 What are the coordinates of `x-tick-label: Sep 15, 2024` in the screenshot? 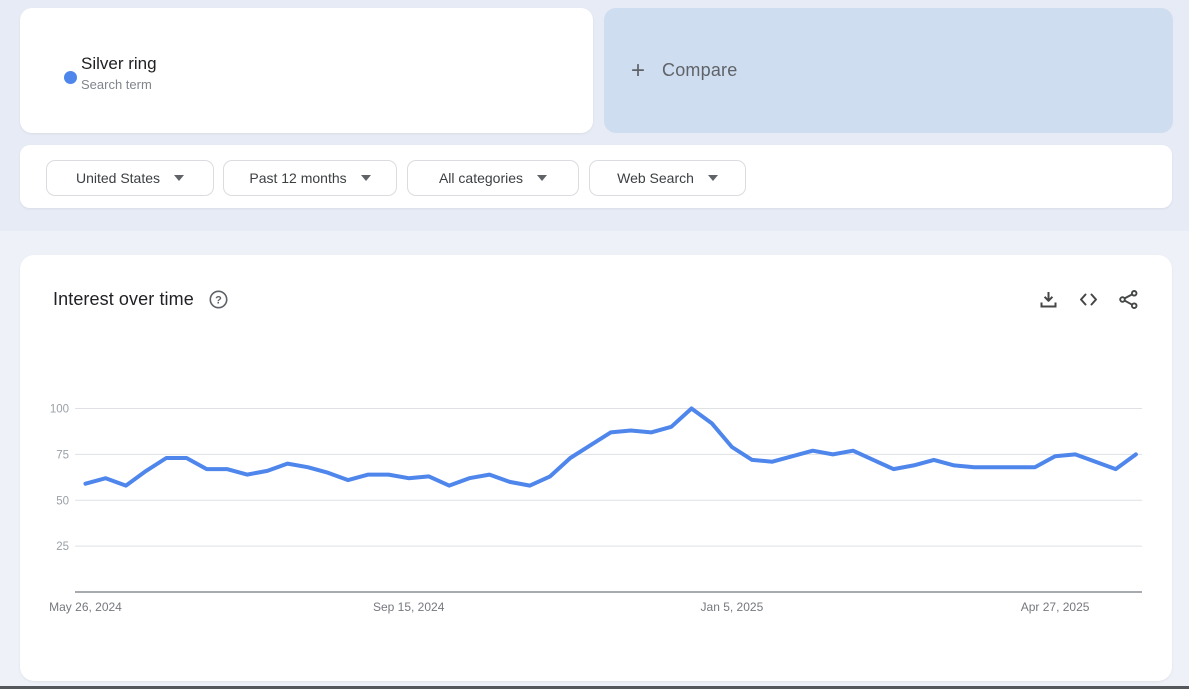 It's located at (409, 607).